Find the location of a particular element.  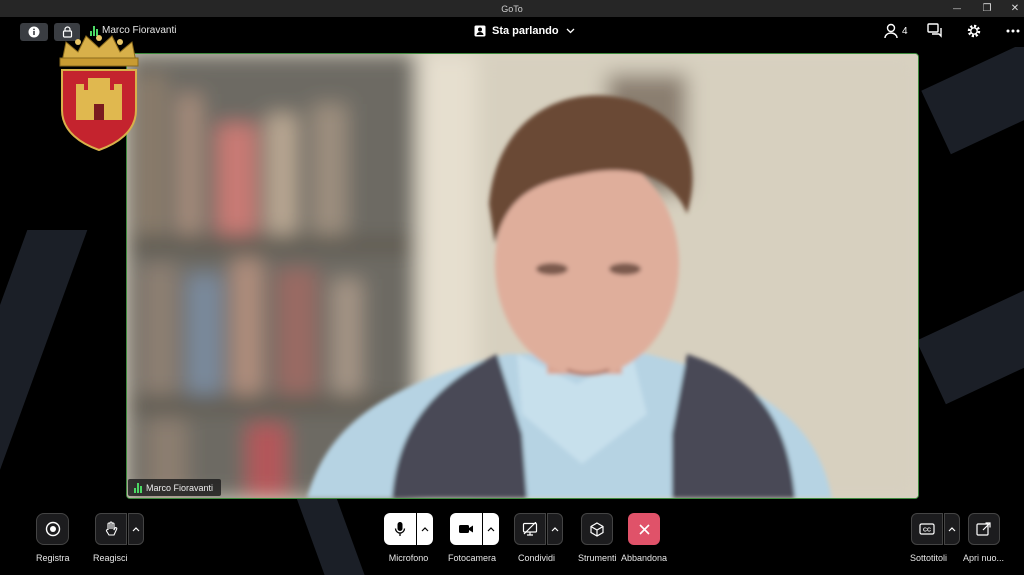

camera-button is located at coordinates (465, 529).